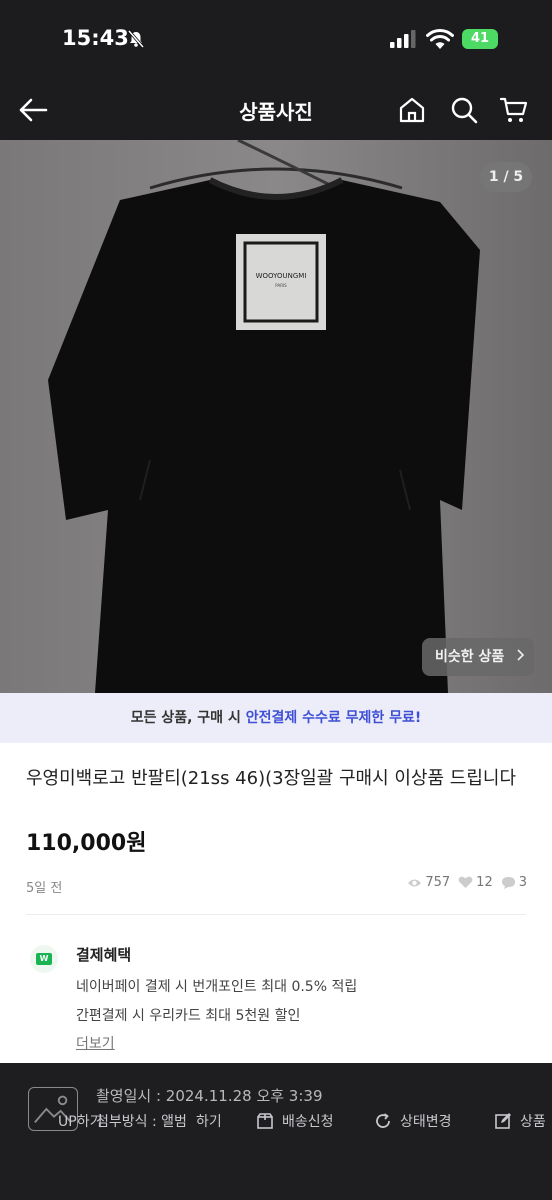 The height and width of the screenshot is (1200, 552). Describe the element at coordinates (281, 276) in the screenshot. I see `label-brand: WOOYOUNGMI` at that location.